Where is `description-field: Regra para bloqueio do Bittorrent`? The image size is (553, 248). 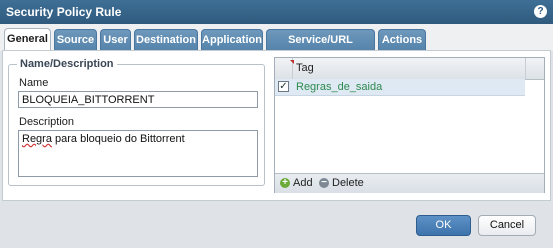
description-field: Regra para bloqueio do Bittorrent is located at coordinates (138, 153).